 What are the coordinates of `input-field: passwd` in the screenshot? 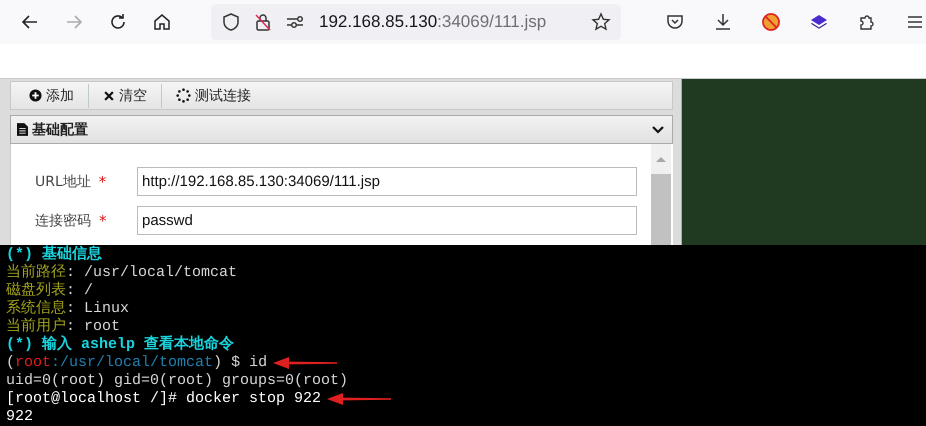 It's located at (387, 220).